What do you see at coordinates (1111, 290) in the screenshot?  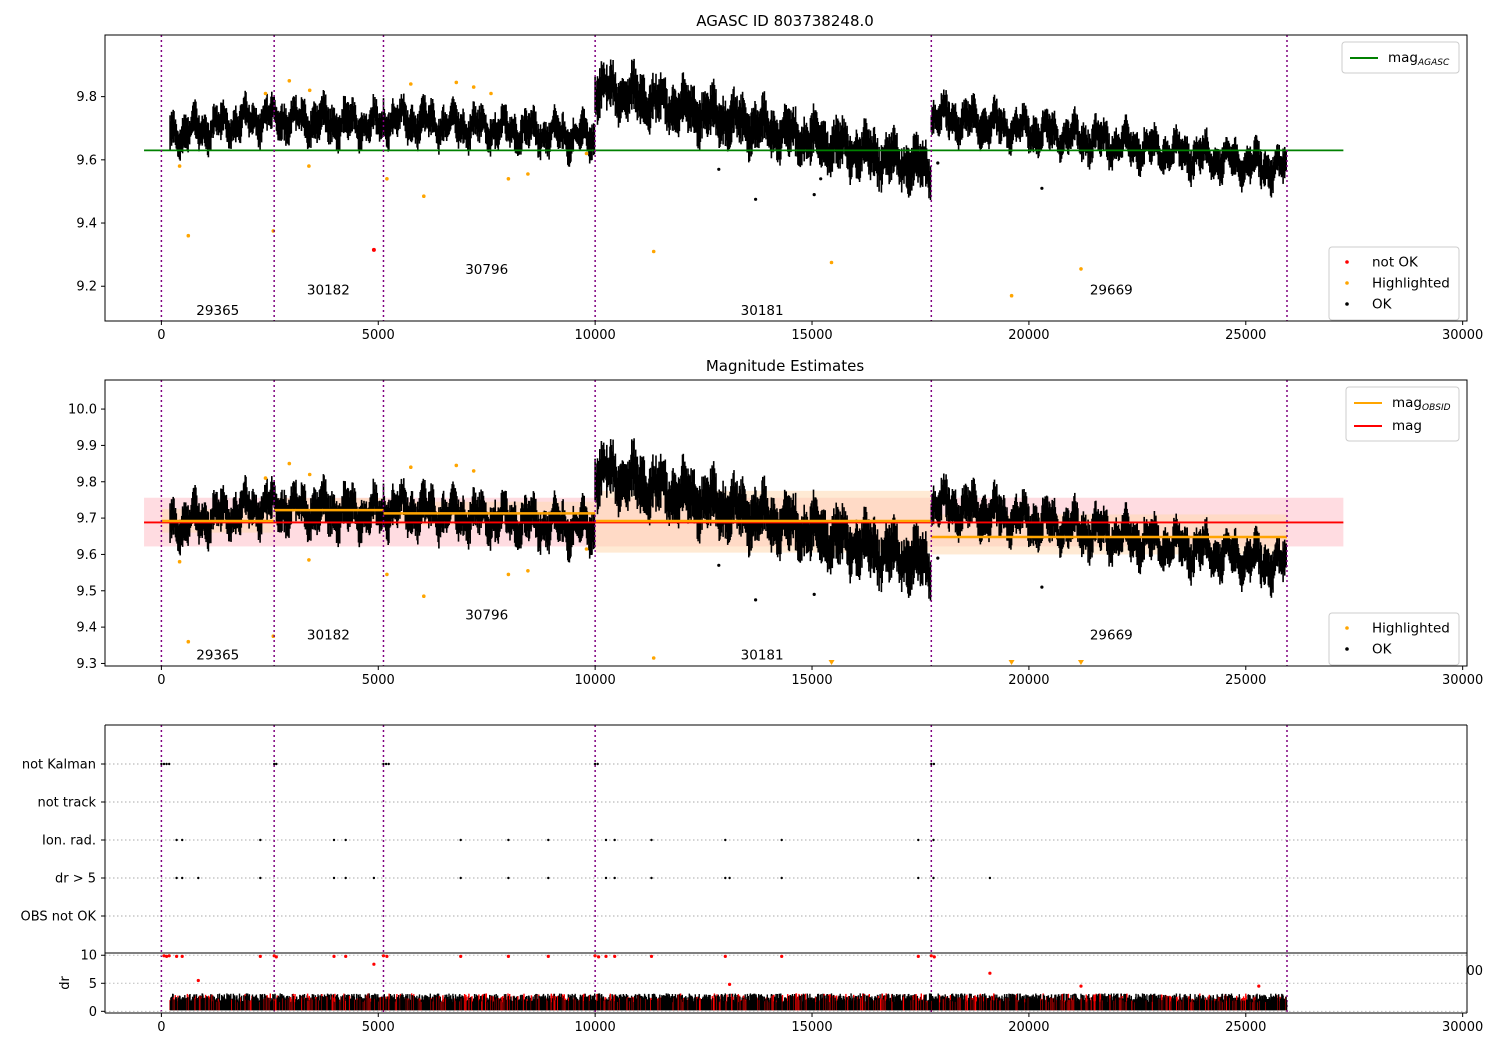 I see `agasc-obsid-label: 29669` at bounding box center [1111, 290].